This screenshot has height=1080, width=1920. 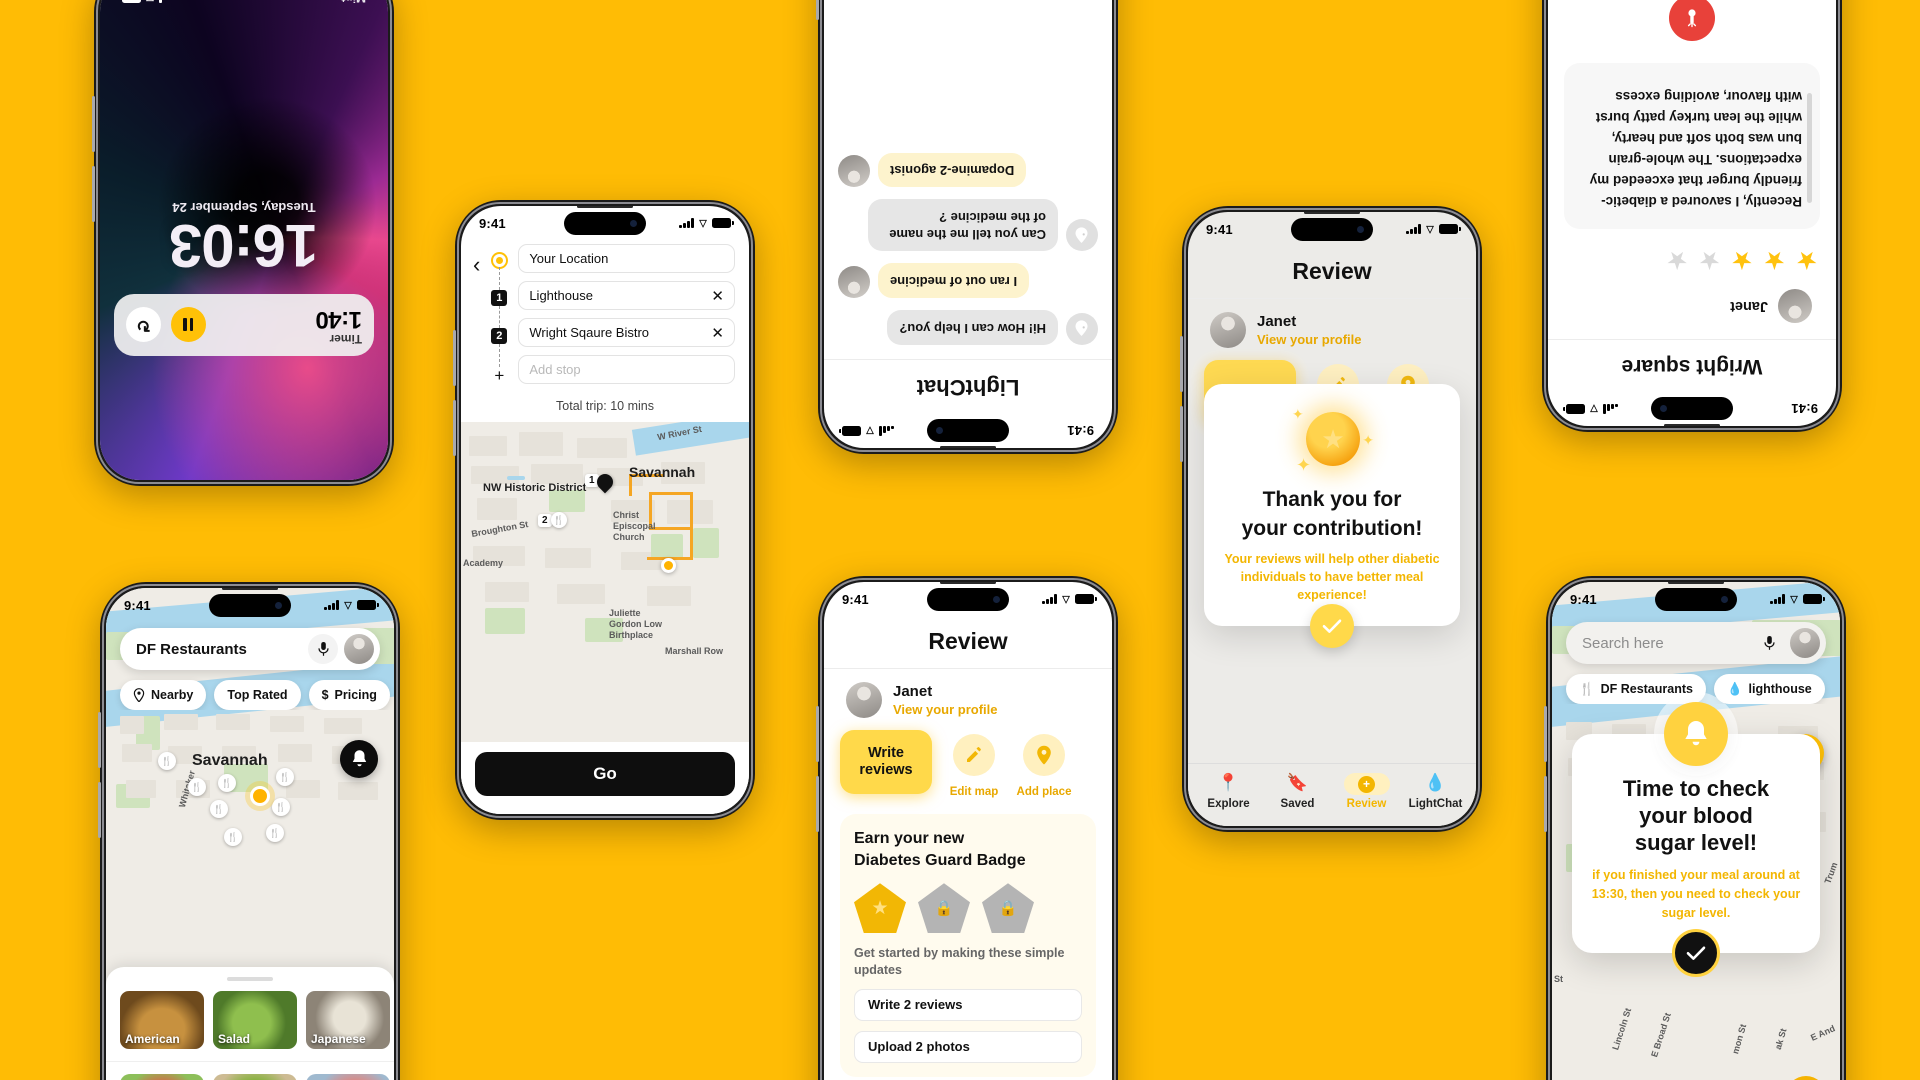 I want to click on scrollbar, so click(x=1809, y=148).